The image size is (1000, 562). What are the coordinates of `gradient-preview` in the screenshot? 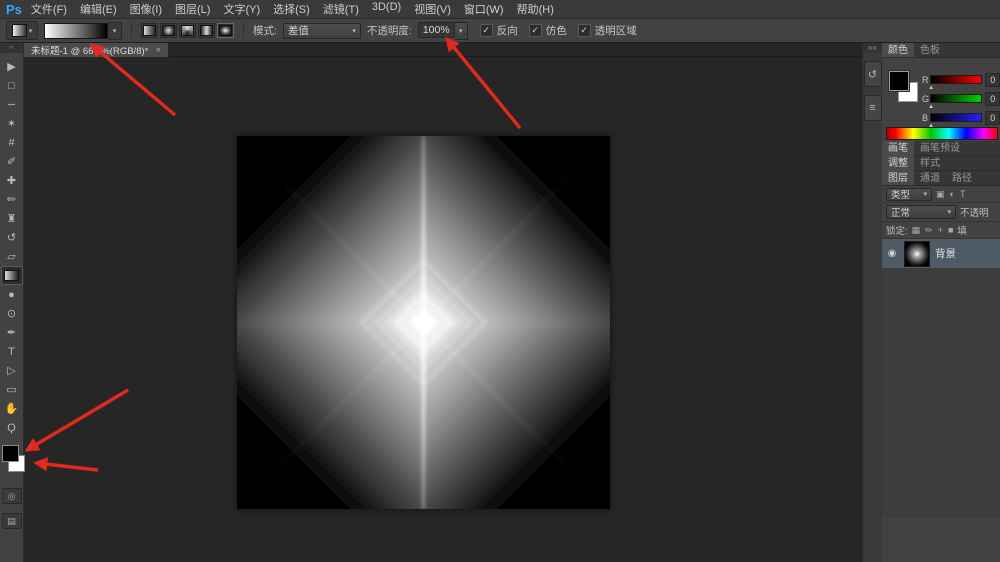 It's located at (76, 30).